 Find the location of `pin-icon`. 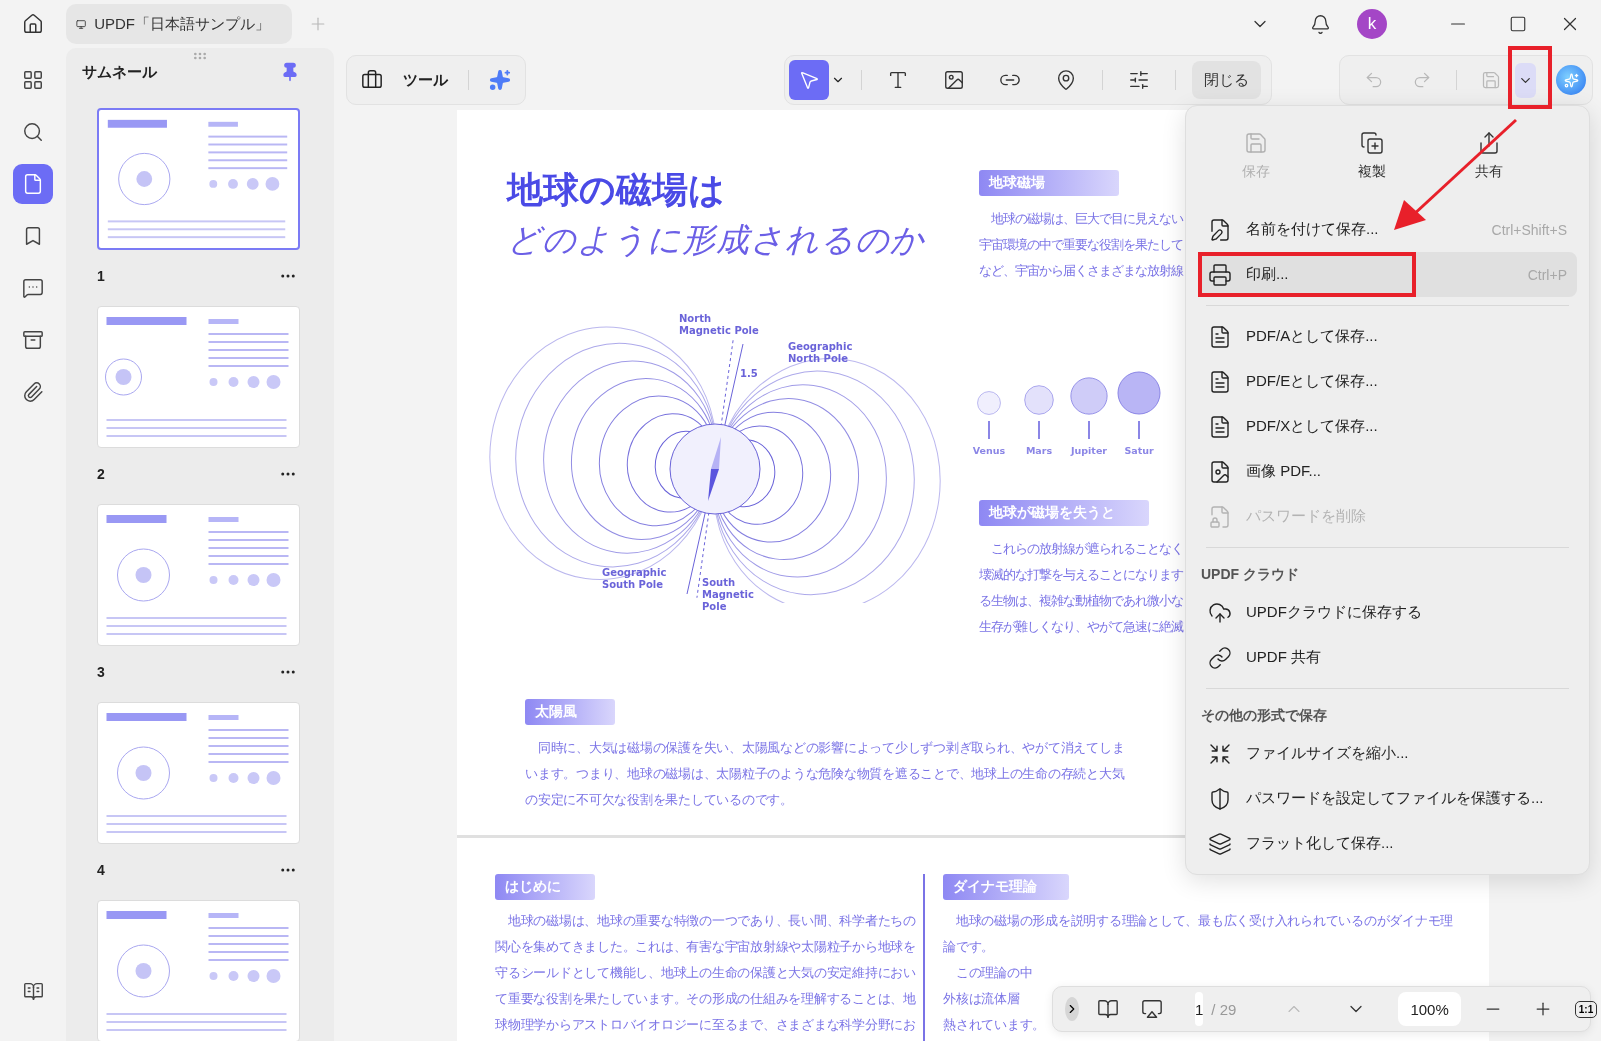

pin-icon is located at coordinates (290, 72).